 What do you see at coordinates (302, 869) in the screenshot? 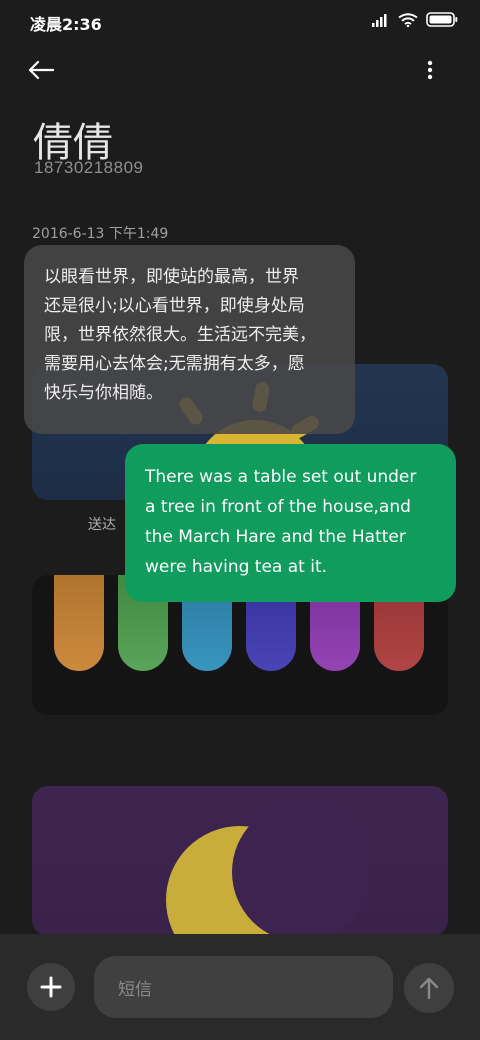
I see `moon-shadow` at bounding box center [302, 869].